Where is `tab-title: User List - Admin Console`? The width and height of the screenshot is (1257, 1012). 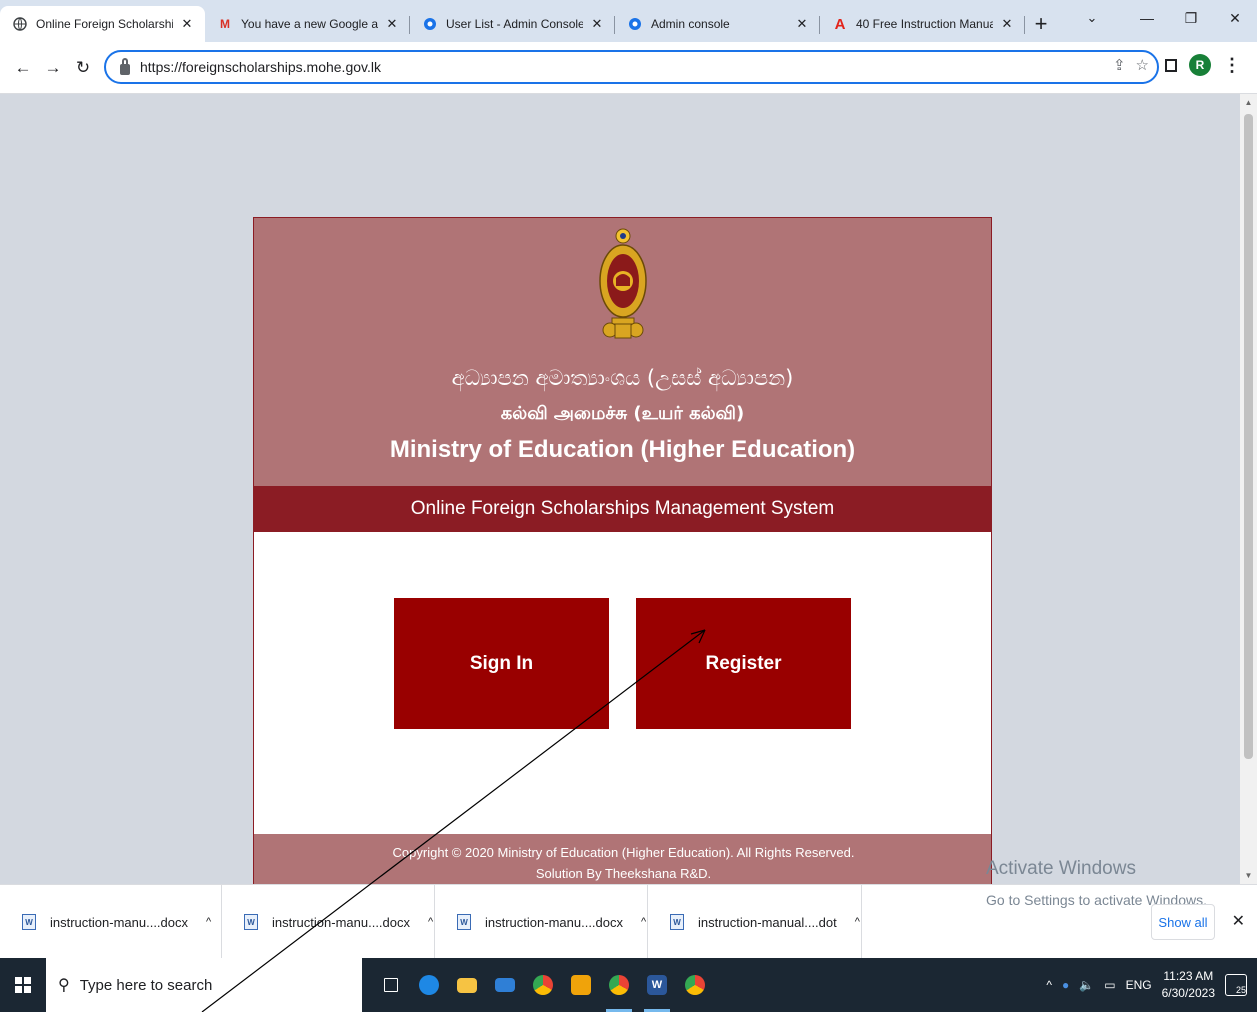
tab-title: User List - Admin Console is located at coordinates (514, 24).